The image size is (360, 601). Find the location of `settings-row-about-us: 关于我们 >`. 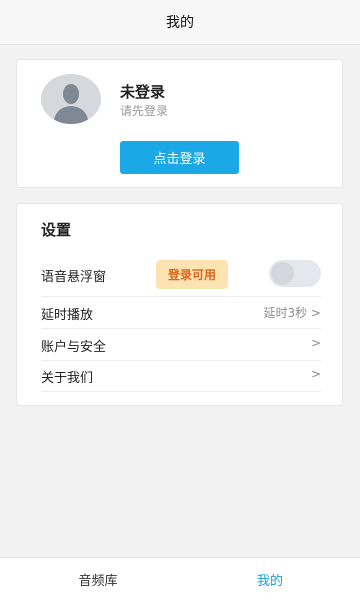

settings-row-about-us: 关于我们 > is located at coordinates (181, 376).